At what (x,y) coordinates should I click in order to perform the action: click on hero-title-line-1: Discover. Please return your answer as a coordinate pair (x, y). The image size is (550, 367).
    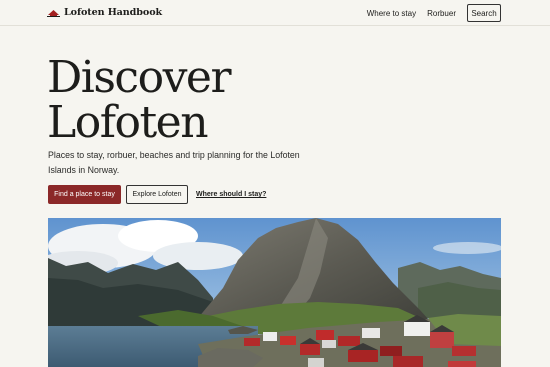
    Looking at the image, I should click on (139, 77).